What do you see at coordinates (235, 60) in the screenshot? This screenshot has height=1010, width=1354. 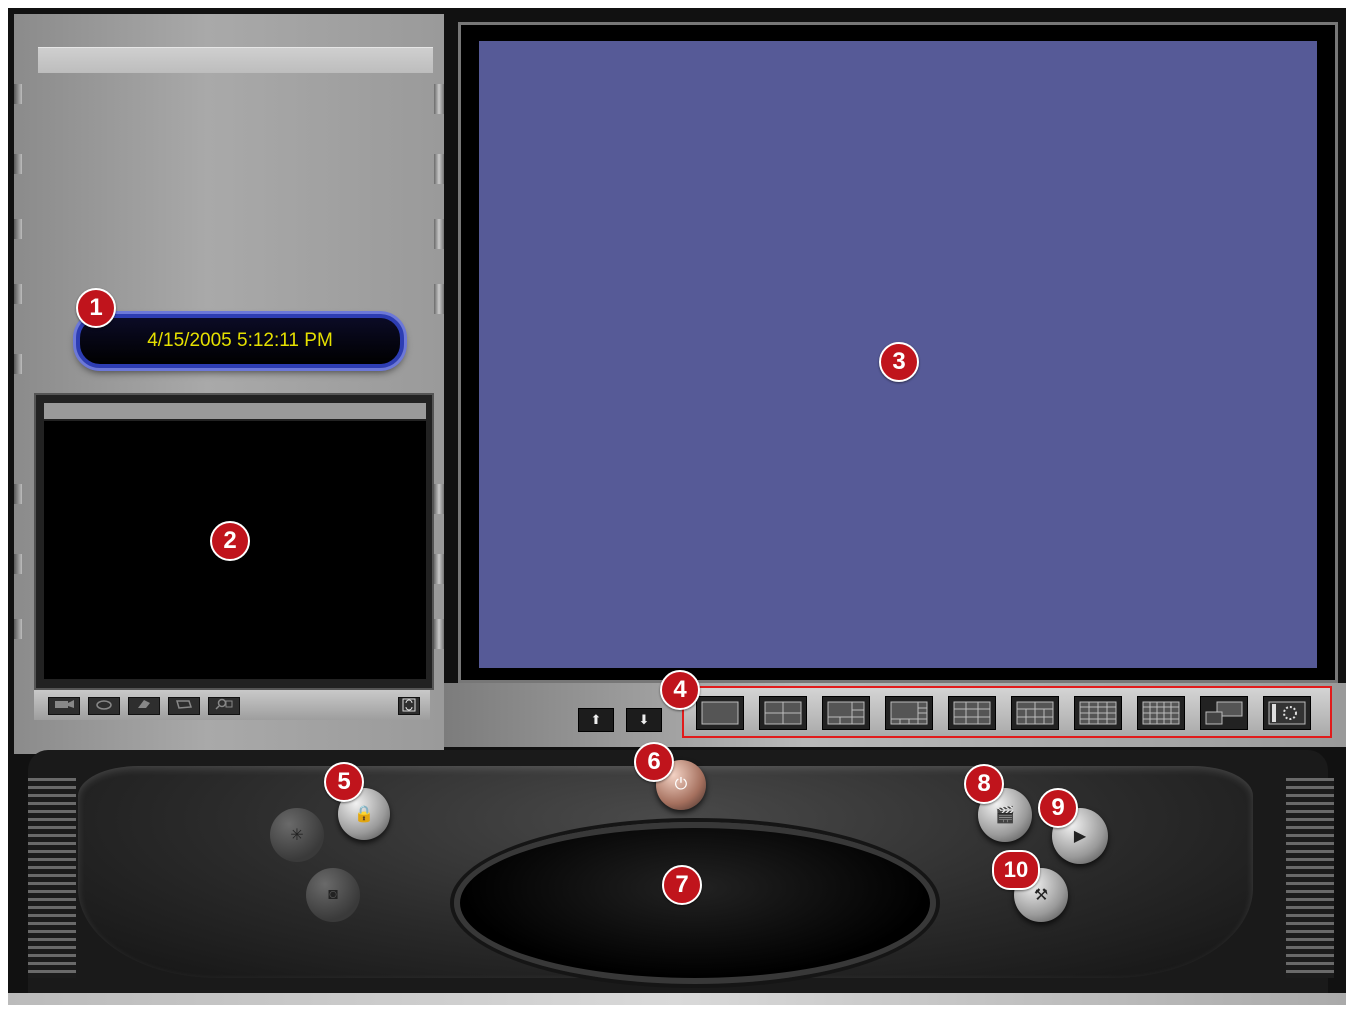 I see `left-panel-title-bar` at bounding box center [235, 60].